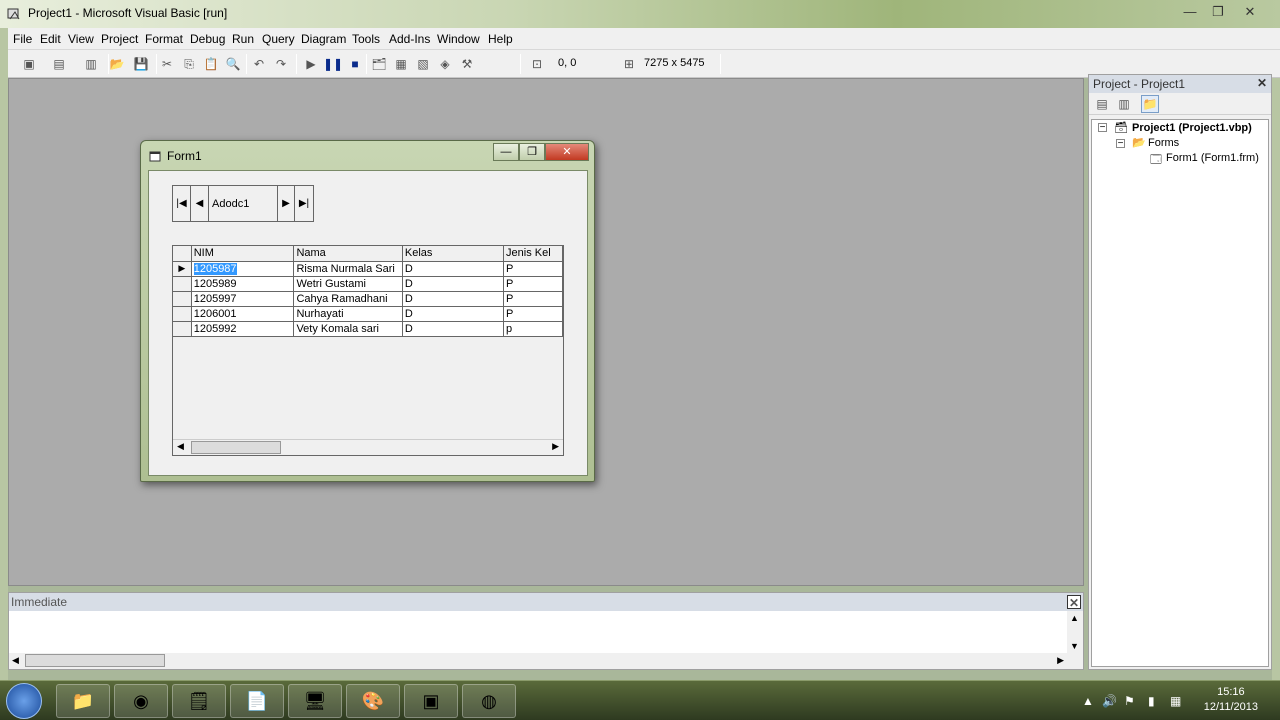 The width and height of the screenshot is (1280, 720). Describe the element at coordinates (453, 254) in the screenshot. I see `column-header-kelas: Kelas` at that location.